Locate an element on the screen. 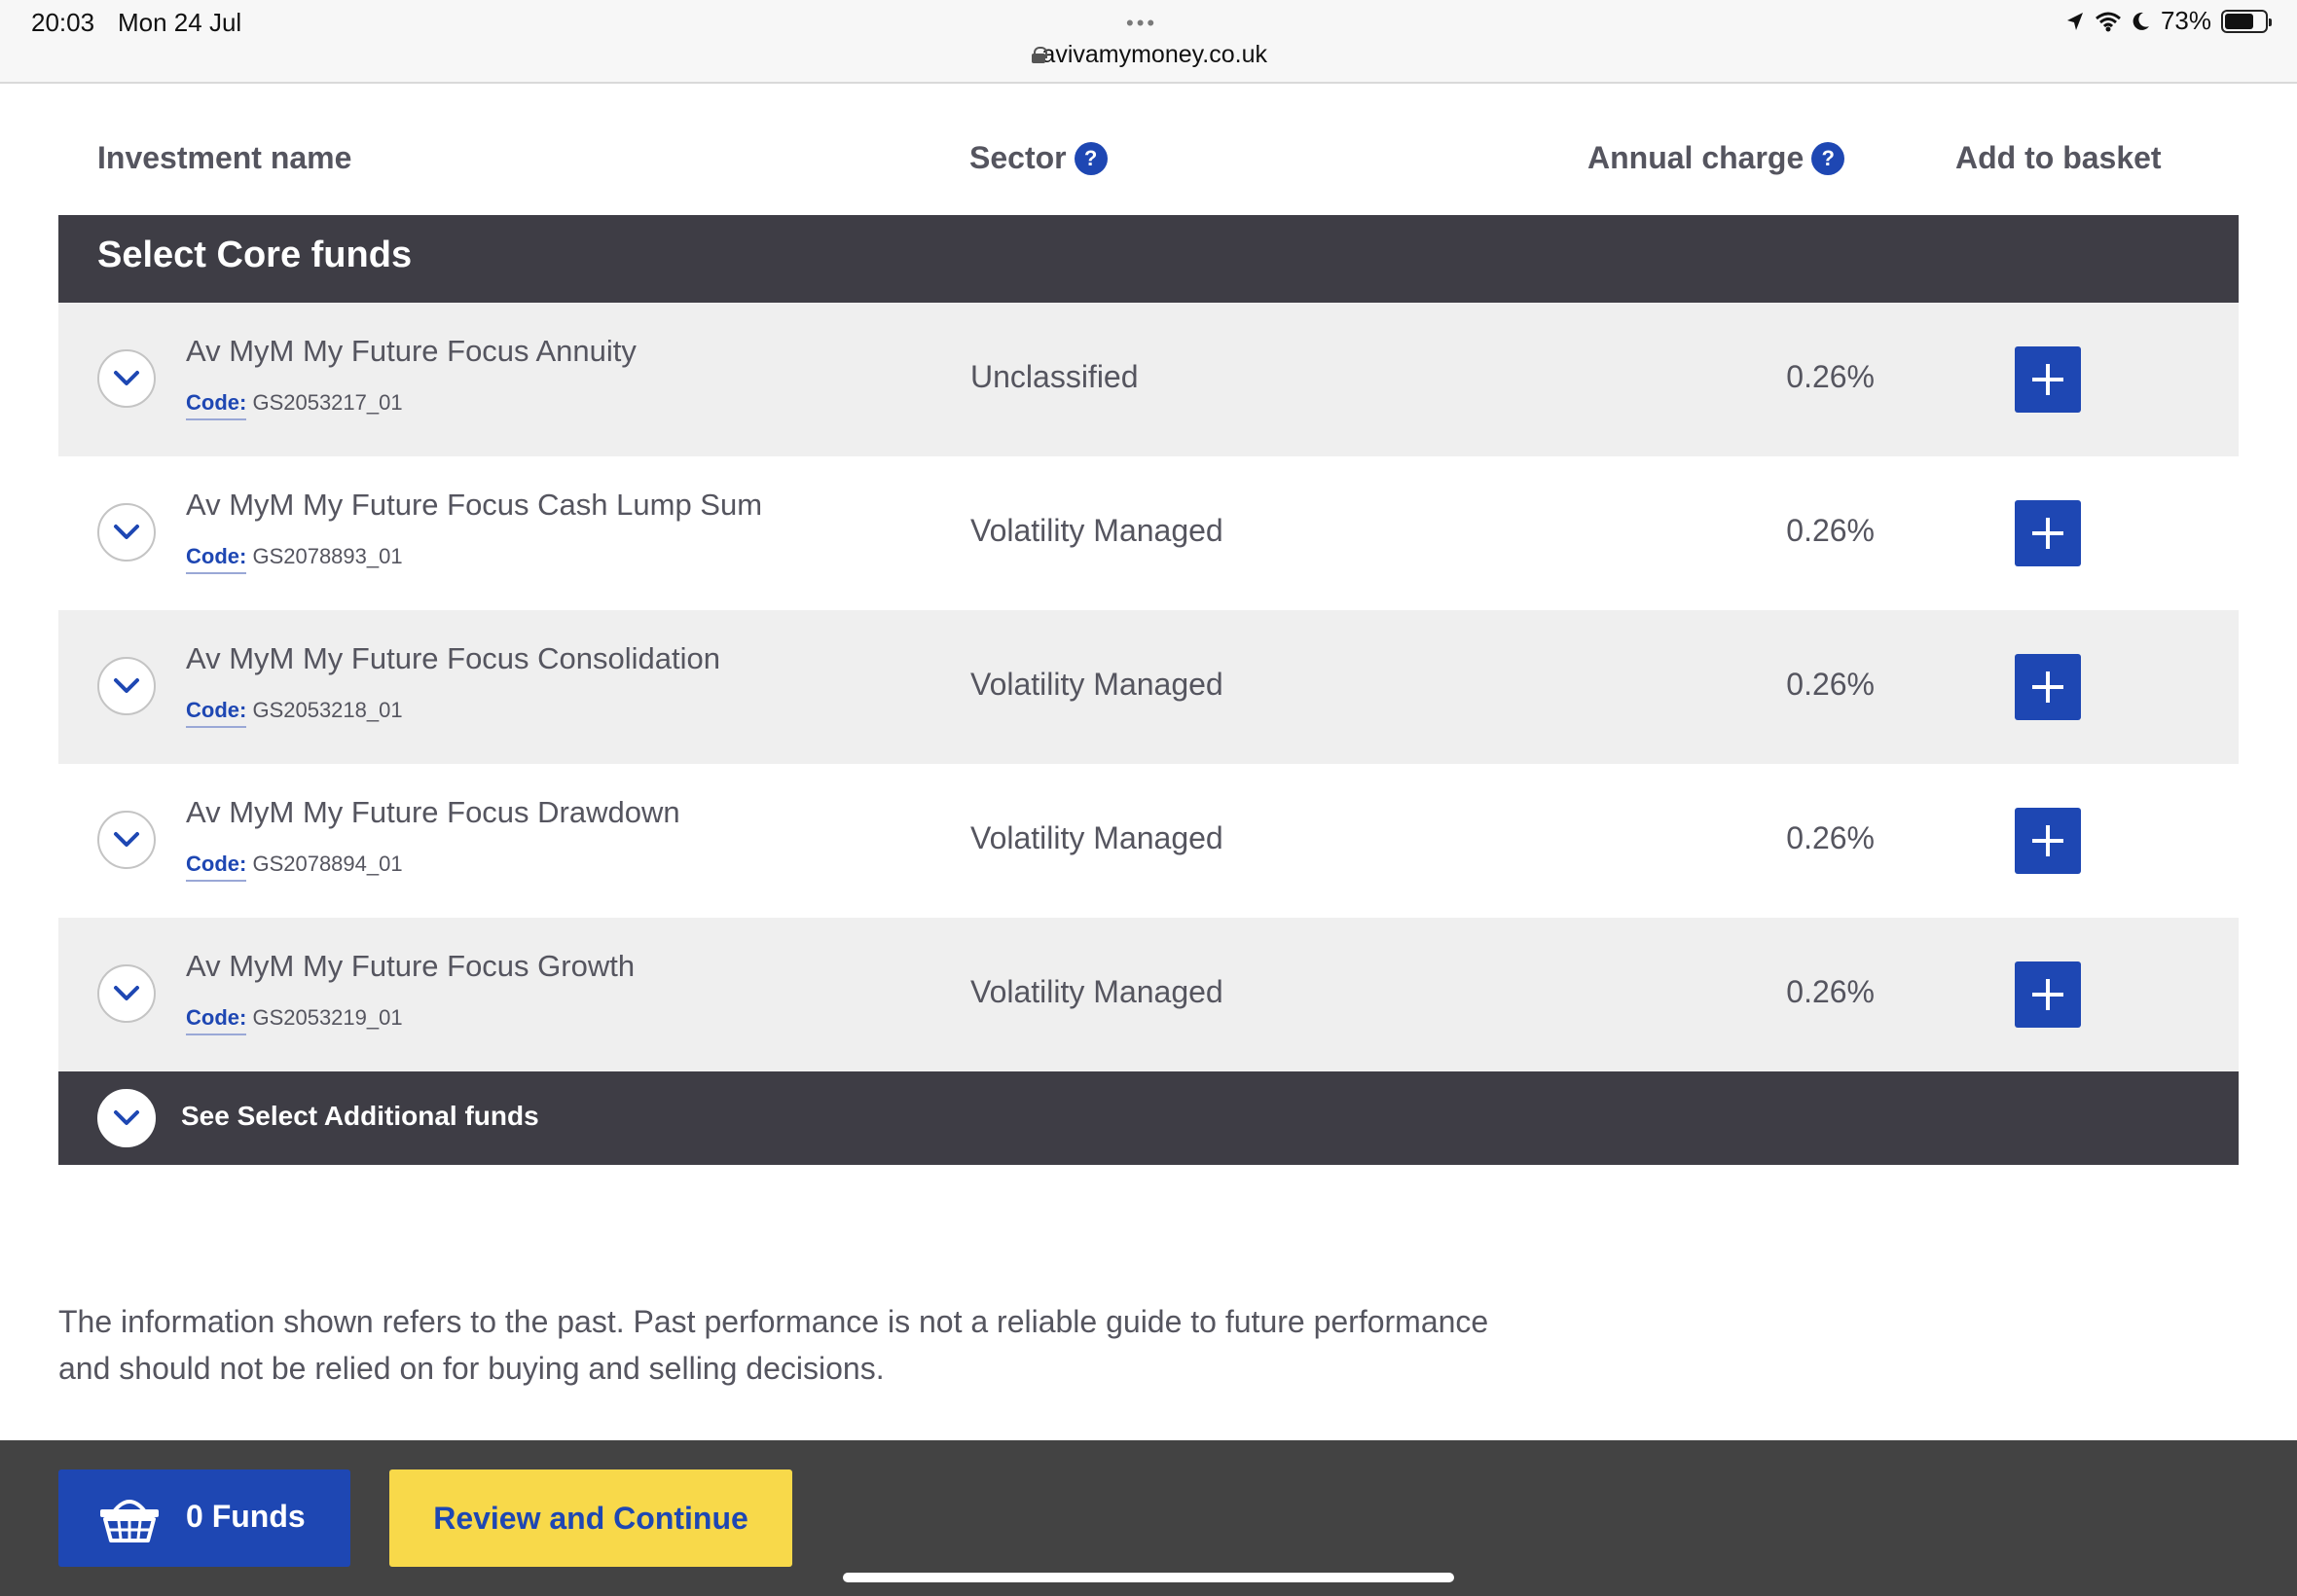 The width and height of the screenshot is (2297, 1596). status-icons: 73% is located at coordinates (2168, 21).